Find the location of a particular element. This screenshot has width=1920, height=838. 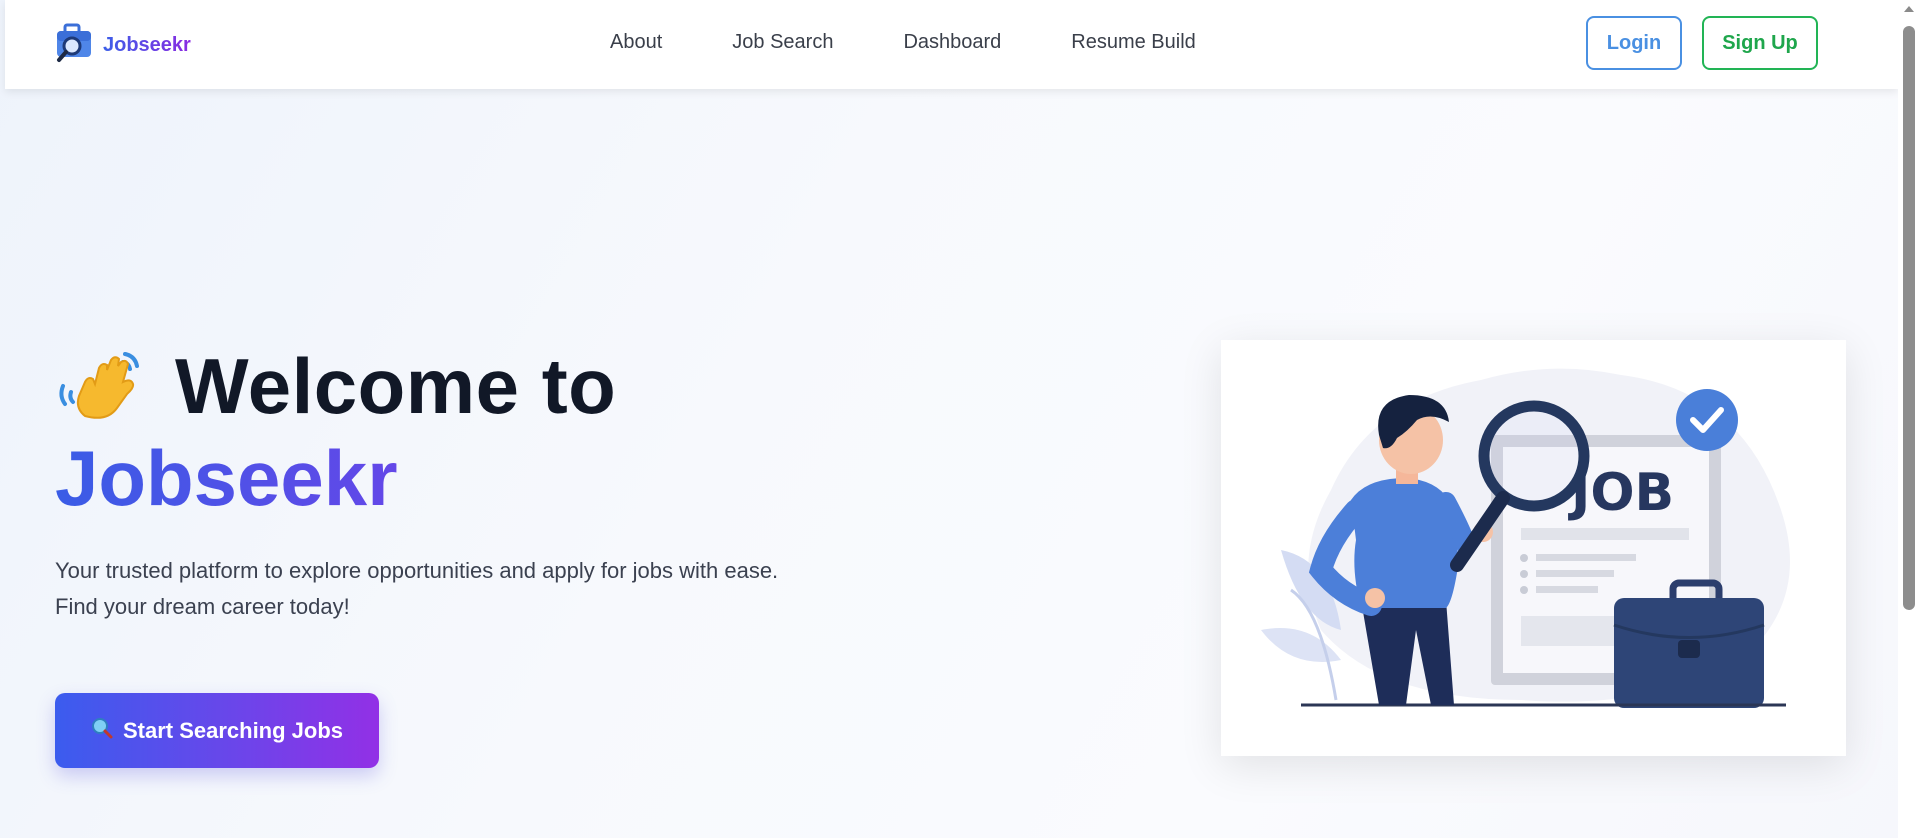

scrollbar is located at coordinates (1909, 419).